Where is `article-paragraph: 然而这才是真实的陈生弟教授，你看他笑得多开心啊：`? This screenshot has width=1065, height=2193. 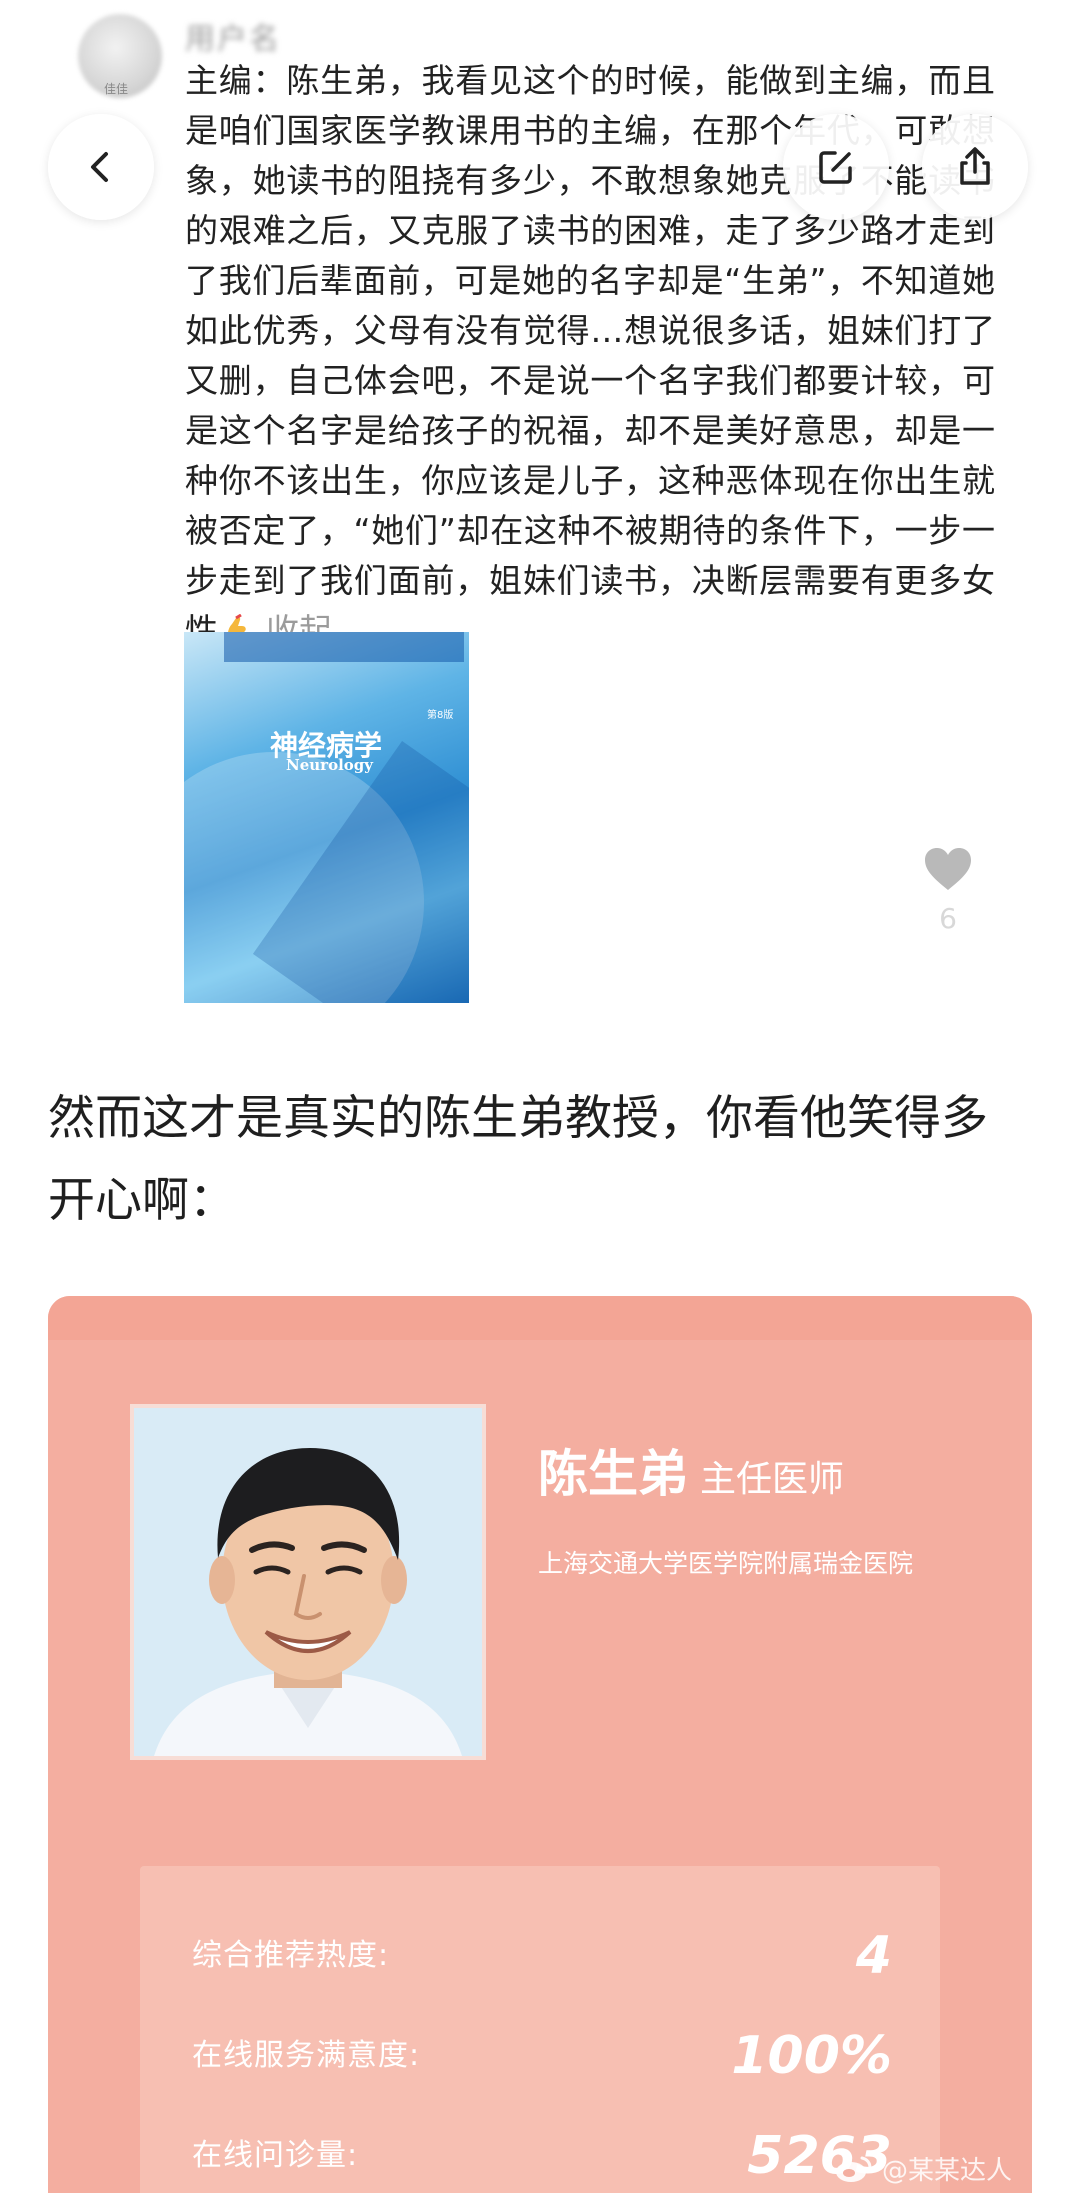
article-paragraph: 然而这才是真实的陈生弟教授，你看他笑得多开心啊： is located at coordinates (518, 1159).